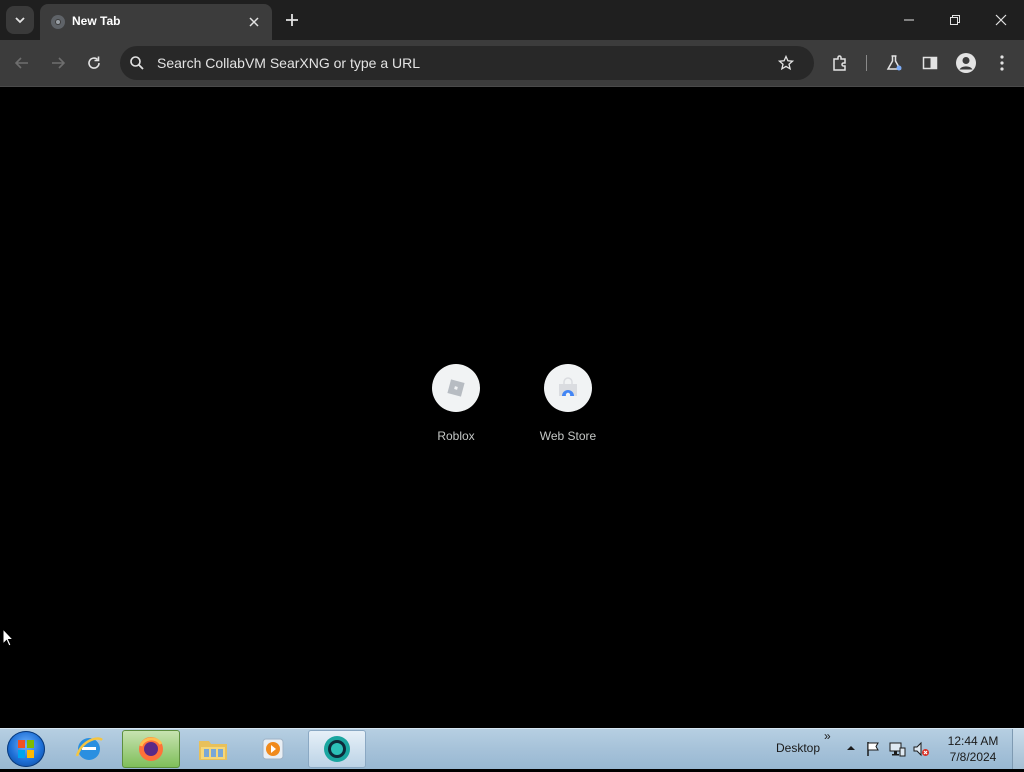 This screenshot has width=1024, height=772. I want to click on clock-date: 7/8/2024, so click(973, 757).